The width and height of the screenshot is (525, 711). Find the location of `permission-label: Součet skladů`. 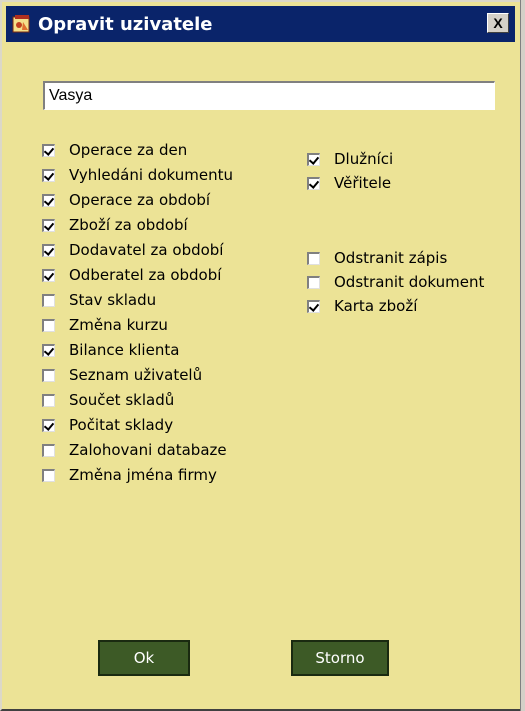

permission-label: Součet skladů is located at coordinates (122, 400).